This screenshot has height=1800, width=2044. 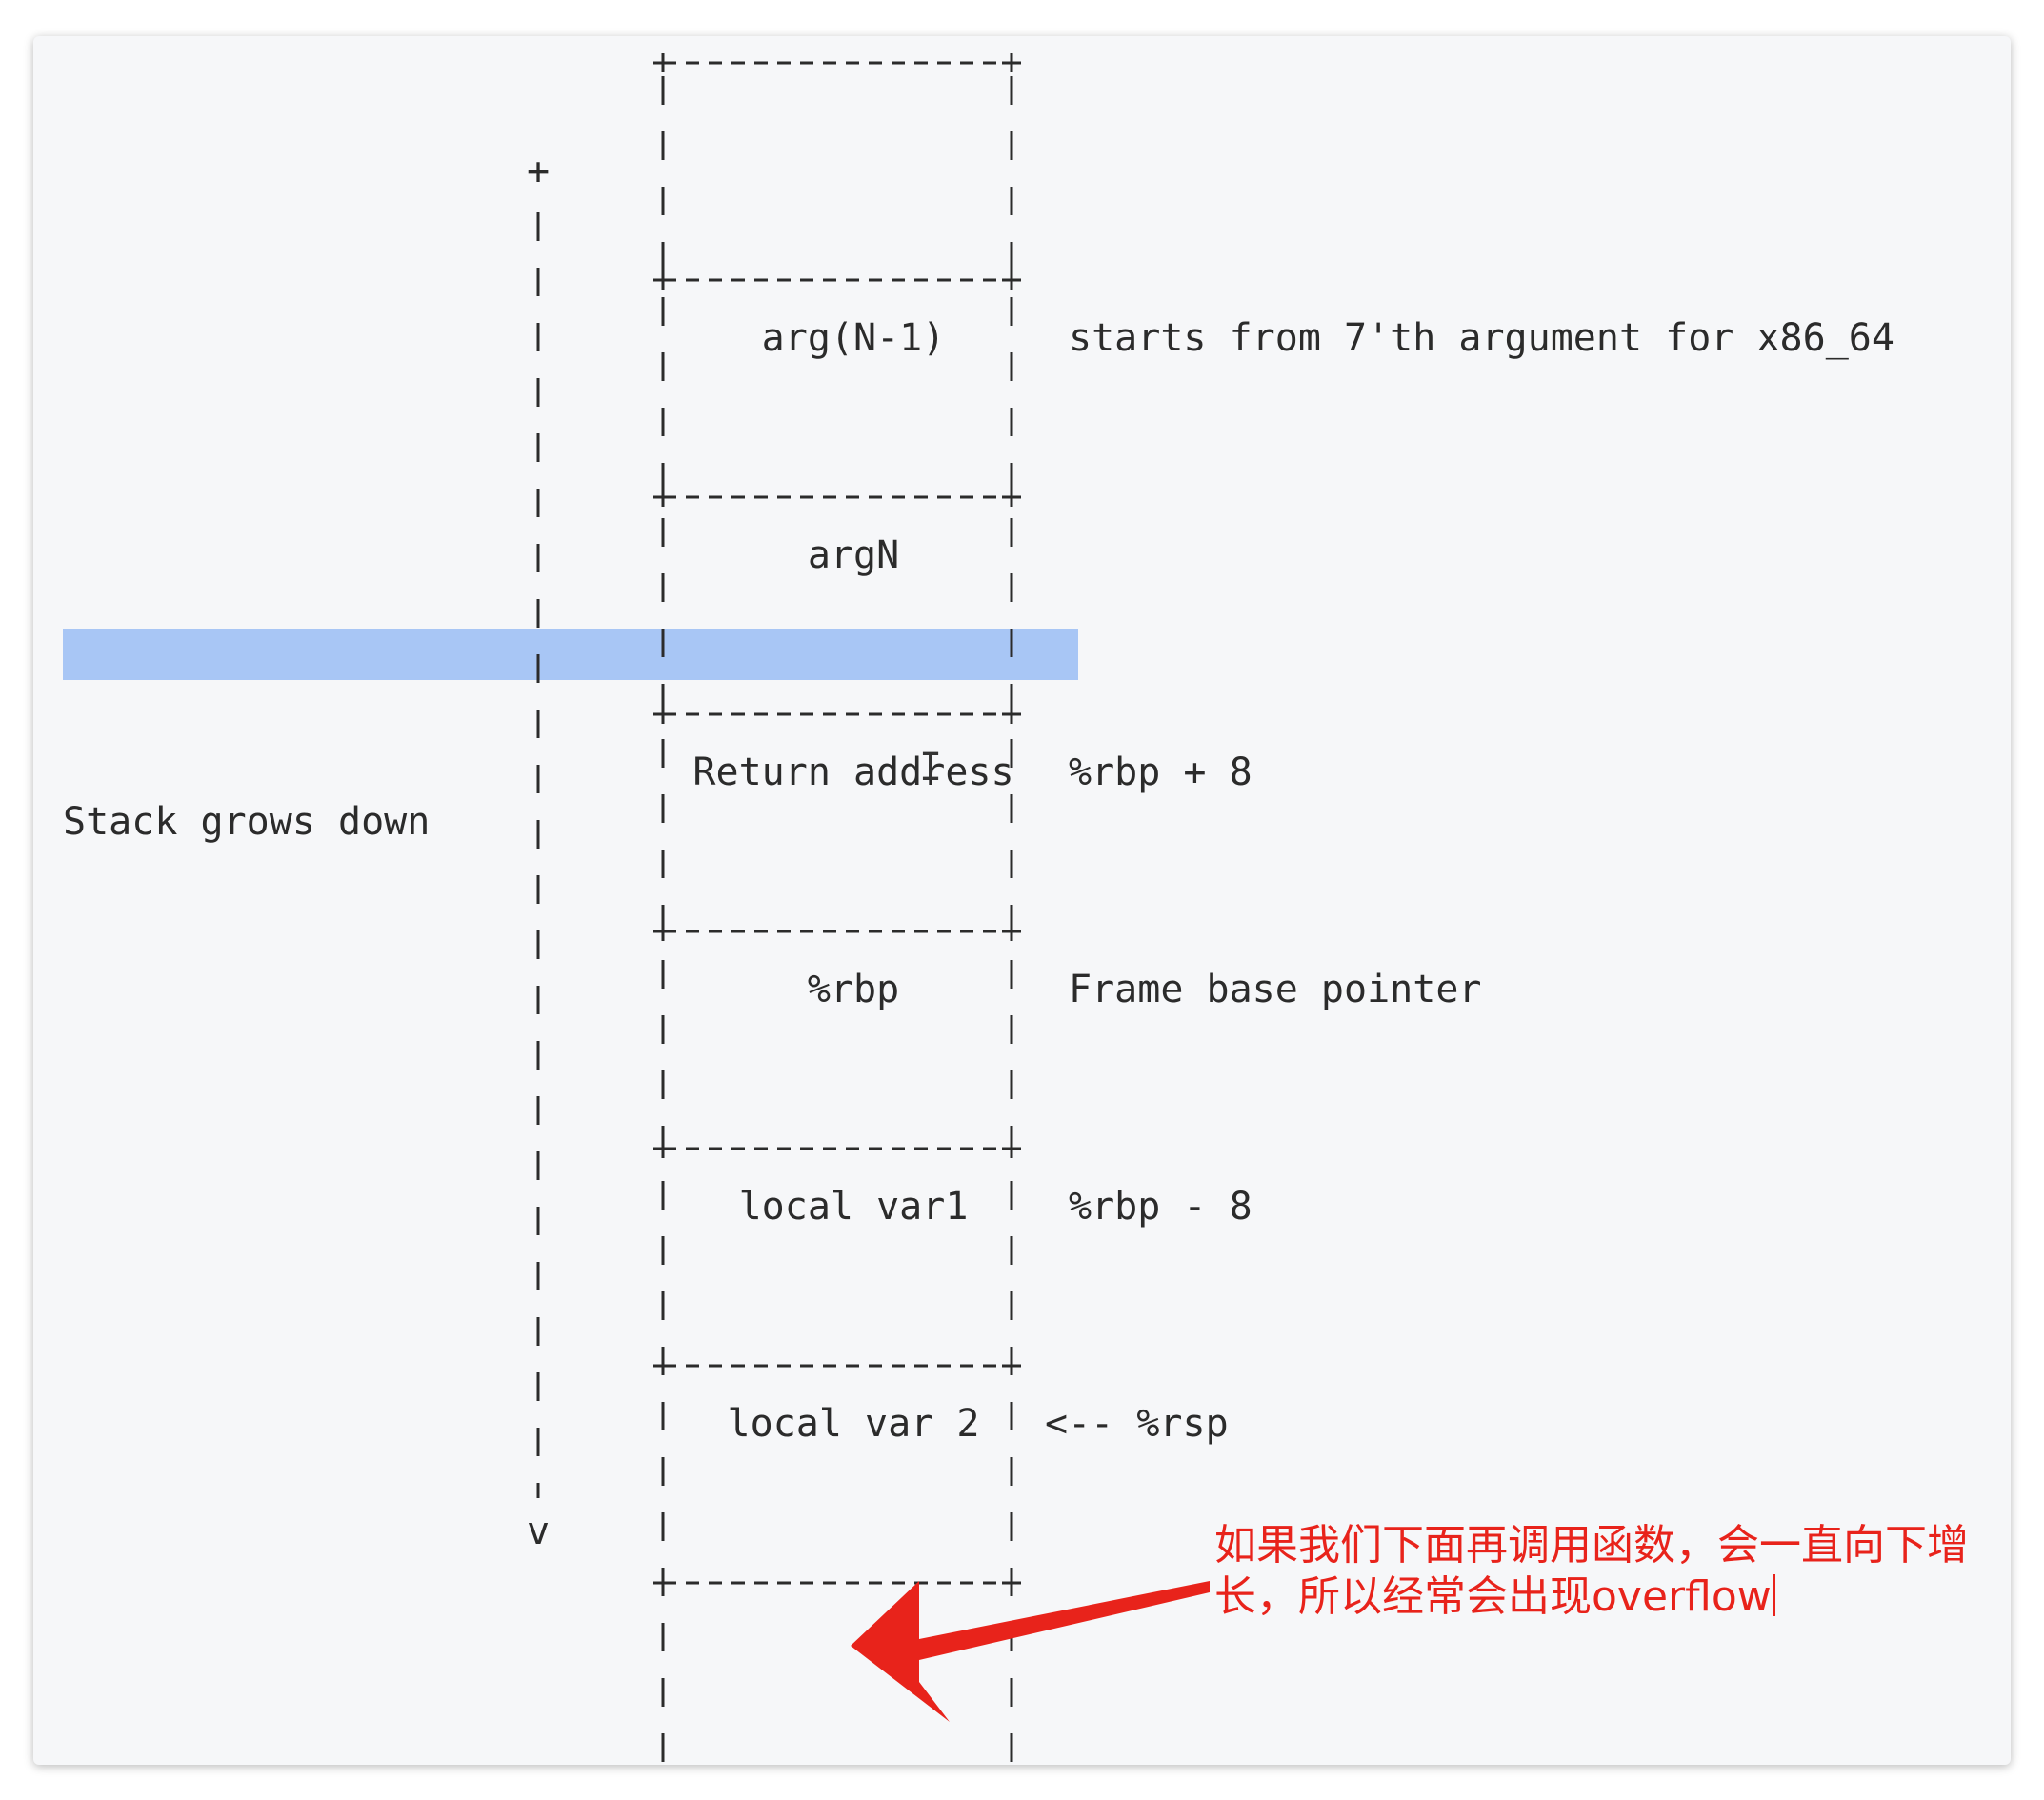 I want to click on cell-label-arg-n: argN, so click(x=853, y=555).